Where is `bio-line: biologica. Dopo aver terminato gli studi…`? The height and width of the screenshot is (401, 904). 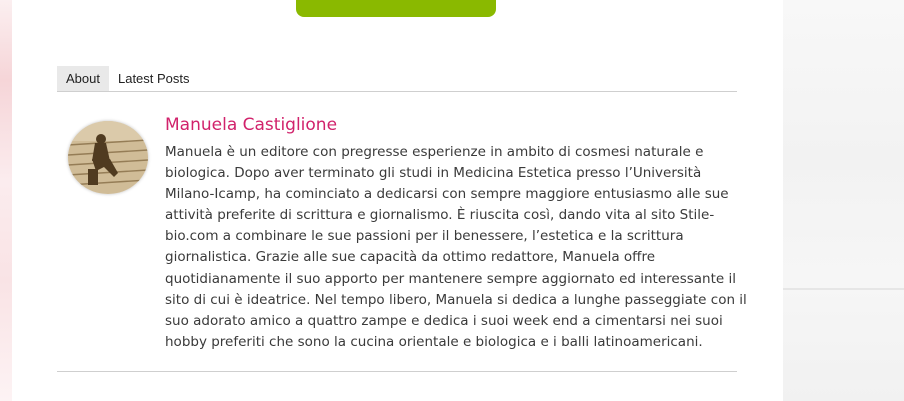
bio-line: biologica. Dopo aver terminato gli studi… is located at coordinates (433, 173).